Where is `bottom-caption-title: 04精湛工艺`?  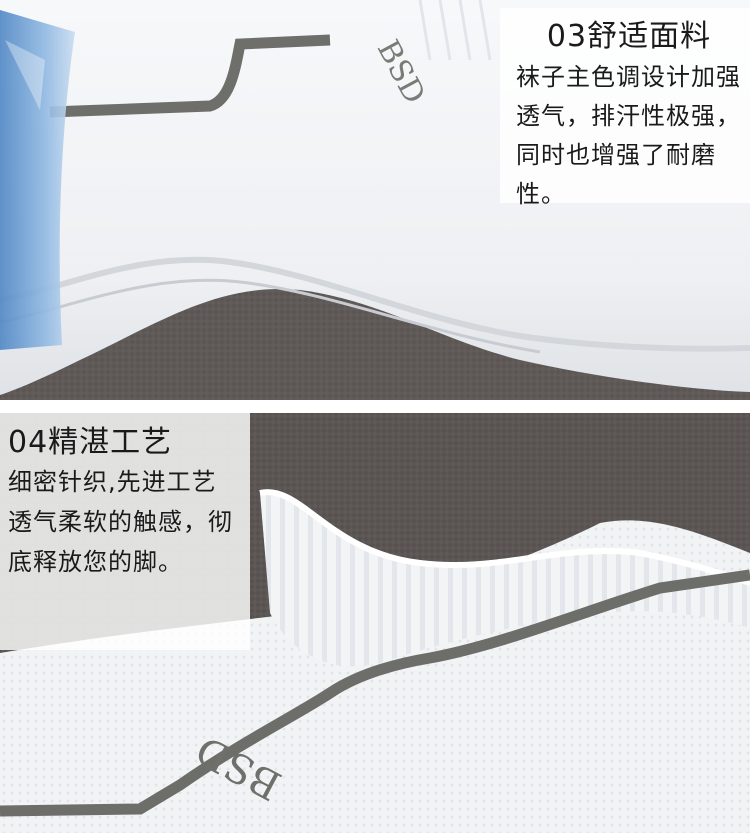
bottom-caption-title: 04精湛工艺 is located at coordinates (90, 442).